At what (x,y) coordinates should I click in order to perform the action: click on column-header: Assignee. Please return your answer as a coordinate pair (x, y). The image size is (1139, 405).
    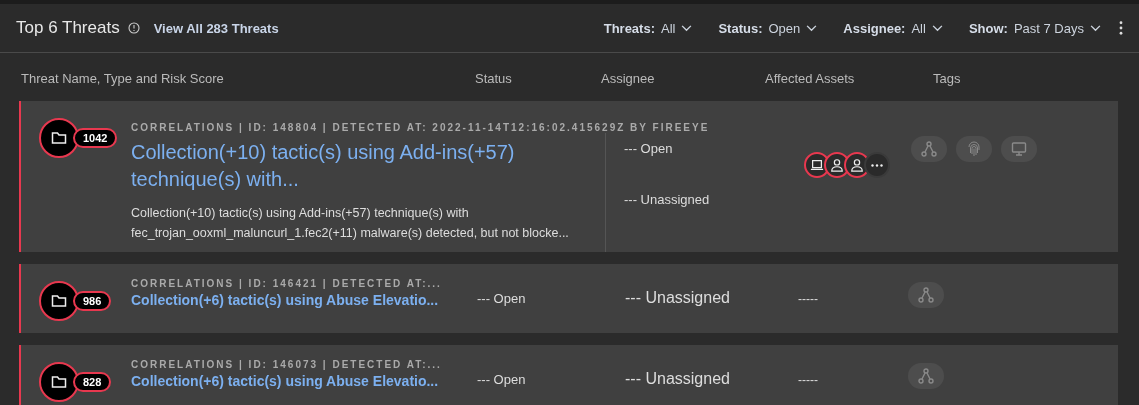
    Looking at the image, I should click on (628, 79).